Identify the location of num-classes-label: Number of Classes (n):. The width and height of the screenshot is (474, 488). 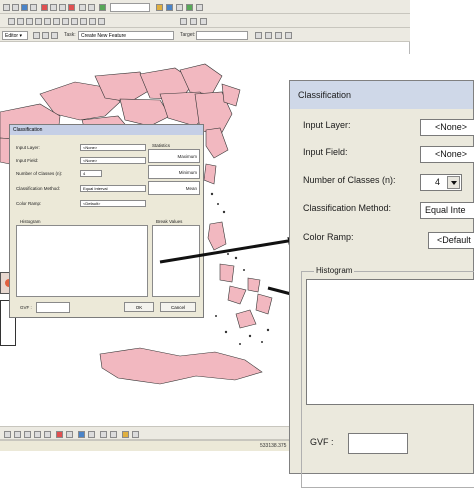
(349, 180).